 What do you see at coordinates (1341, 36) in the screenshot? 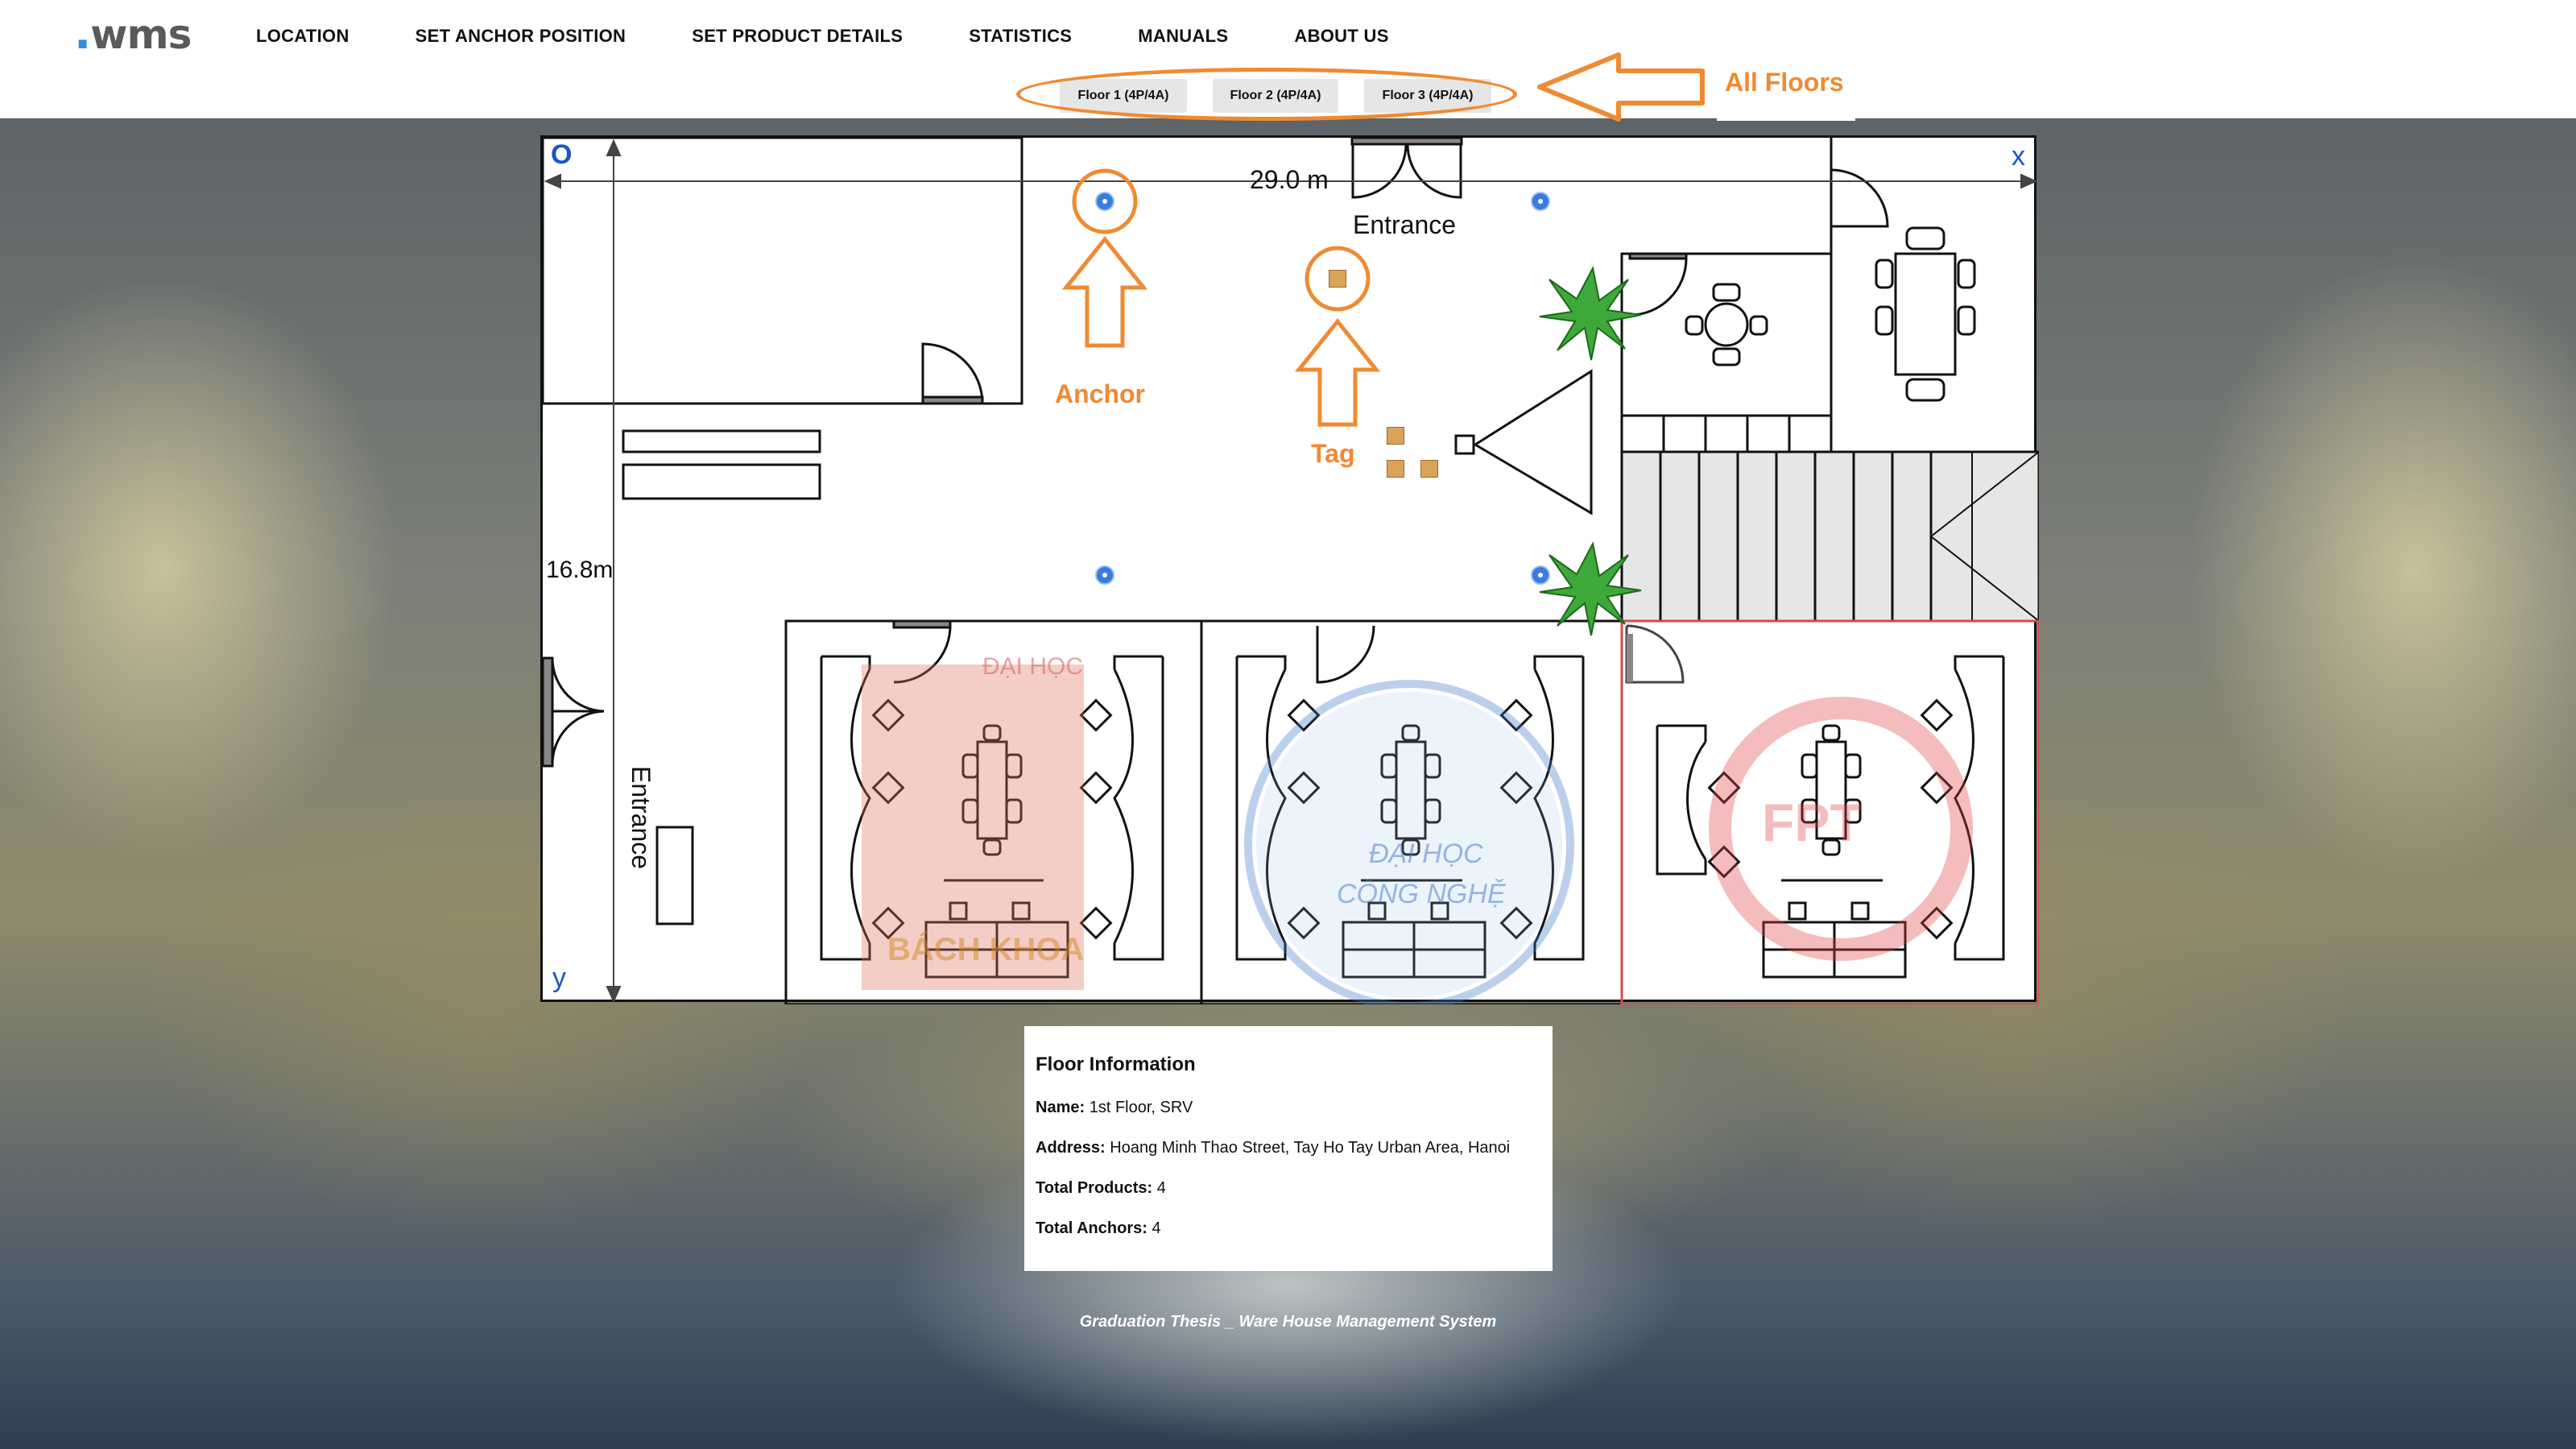
I see `nav-about-us: ABOUT US` at bounding box center [1341, 36].